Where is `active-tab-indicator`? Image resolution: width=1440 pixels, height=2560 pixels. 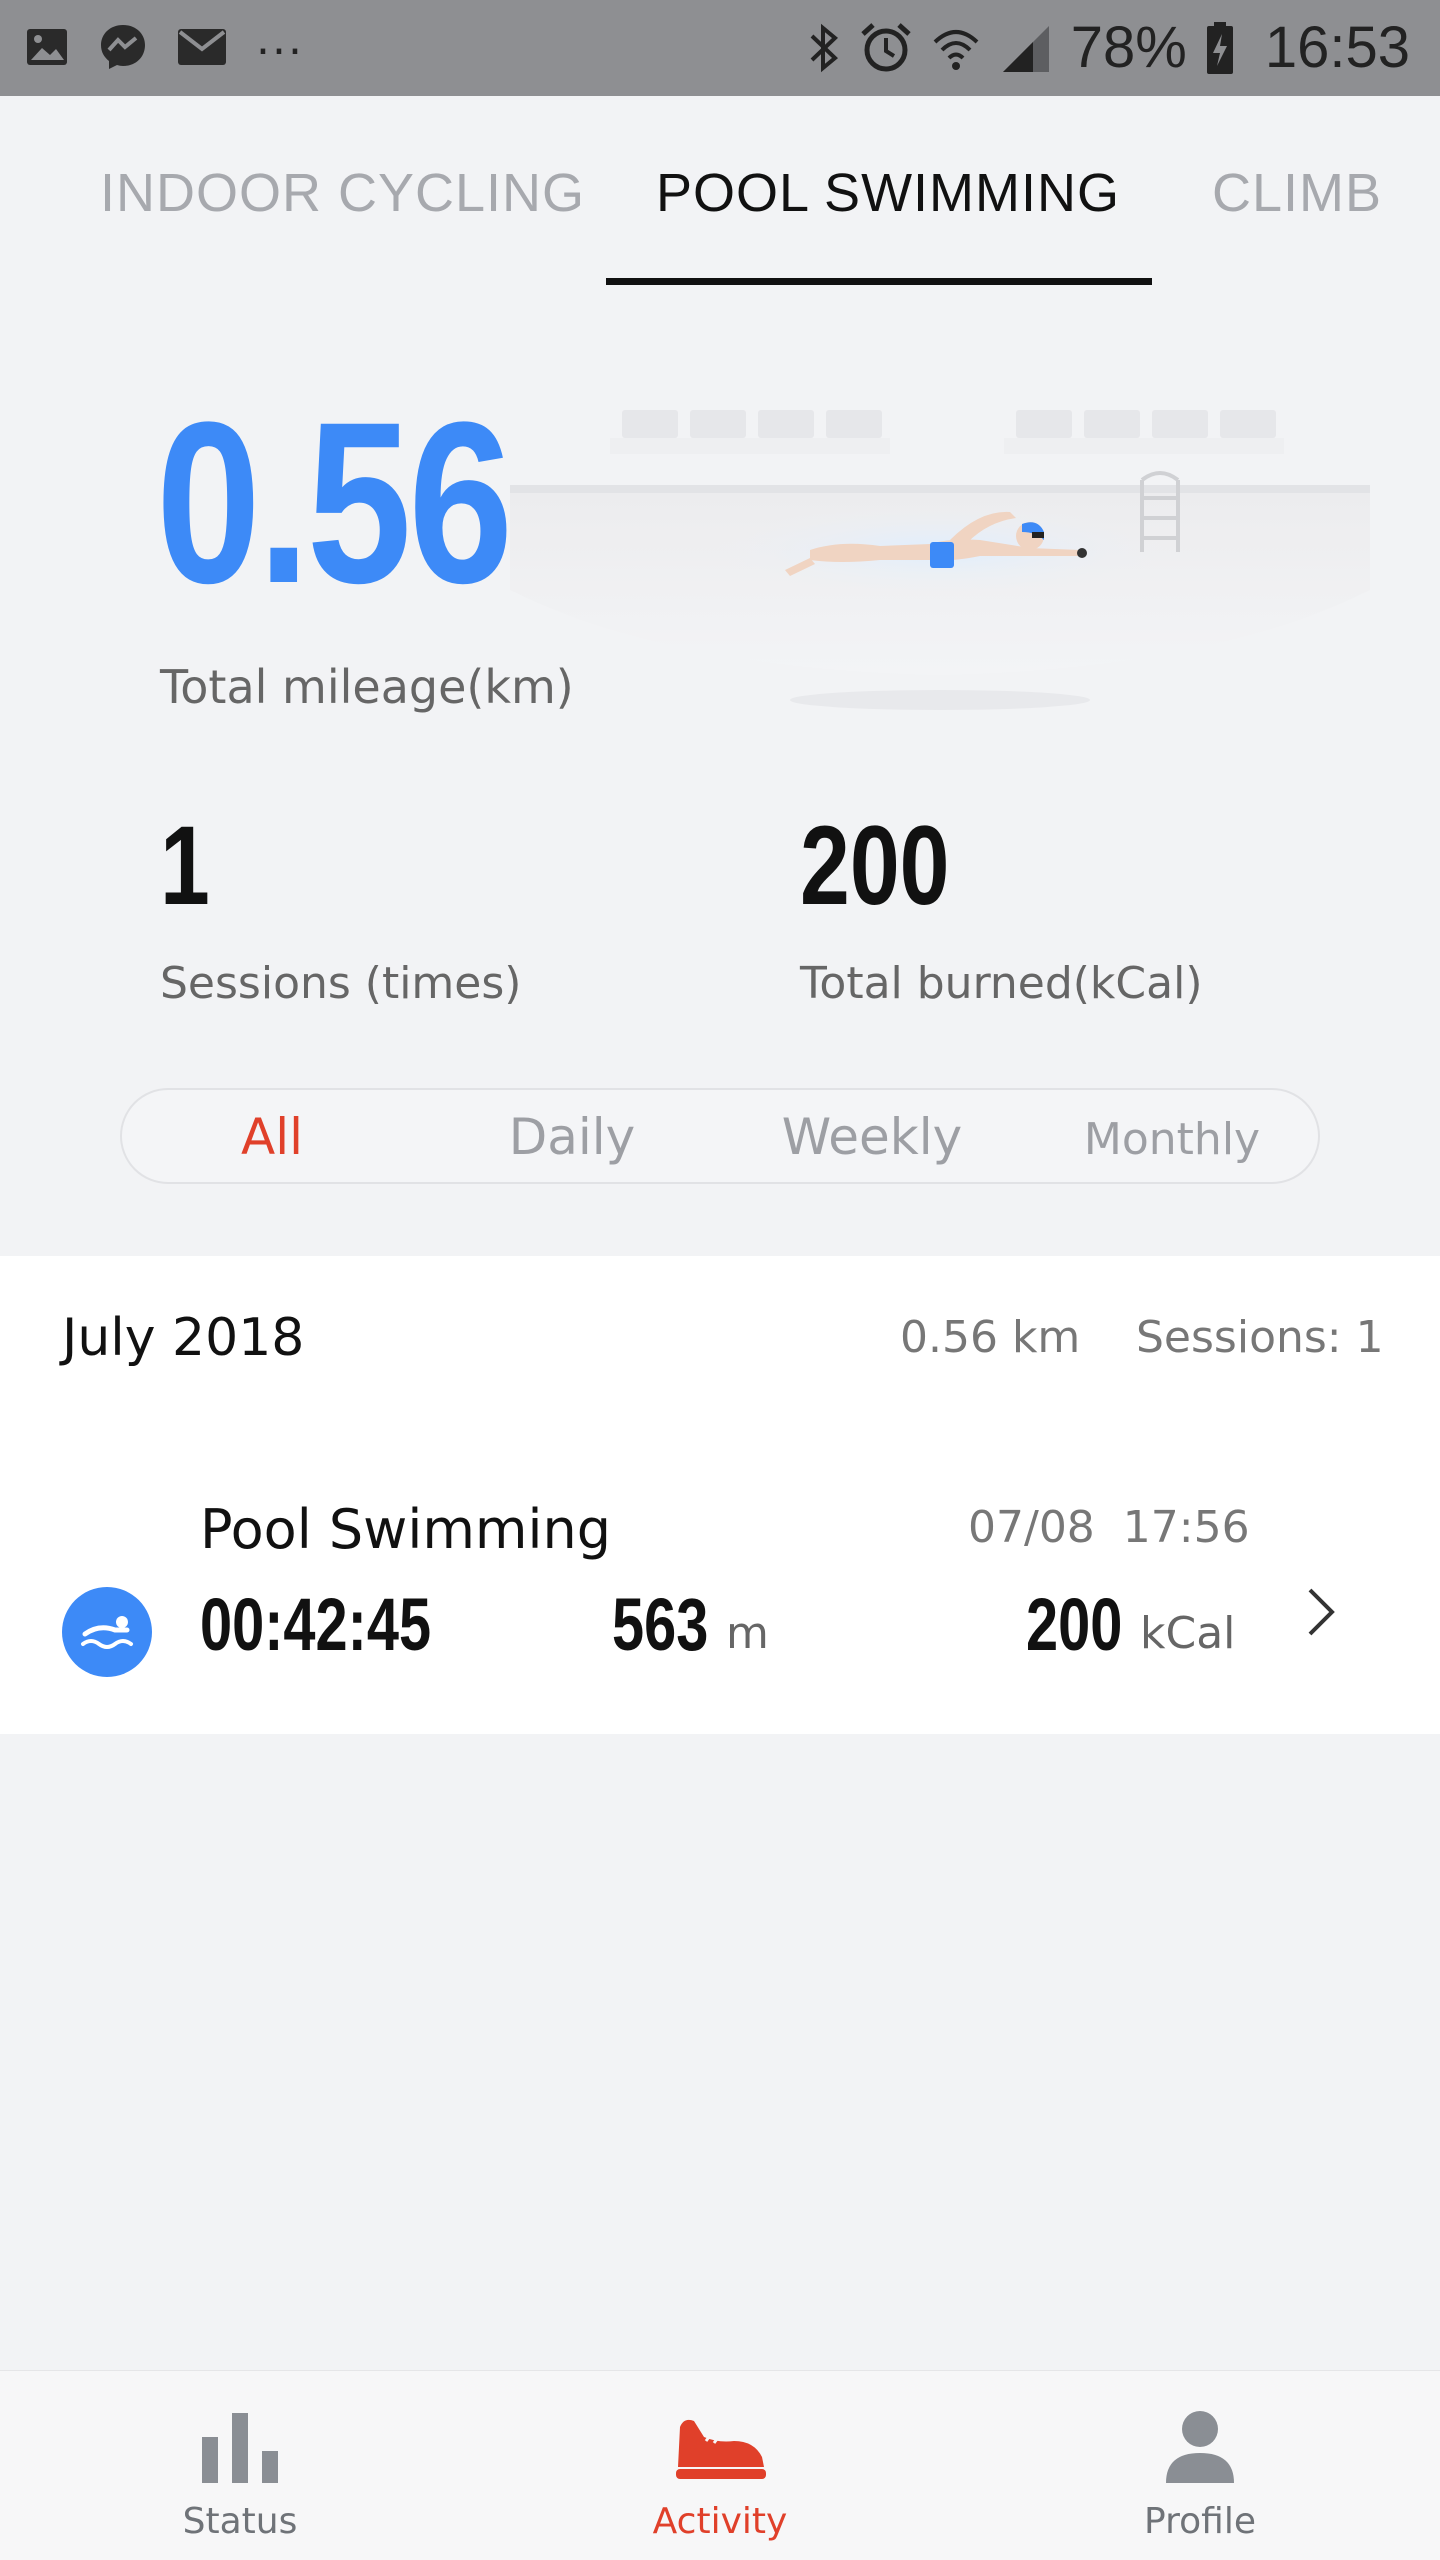
active-tab-indicator is located at coordinates (879, 281).